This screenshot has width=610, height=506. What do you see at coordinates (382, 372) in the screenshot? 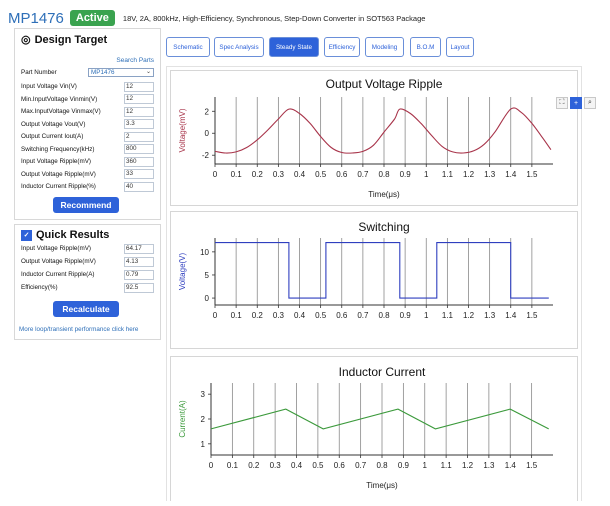
I see `chart-title: Inductor Current` at bounding box center [382, 372].